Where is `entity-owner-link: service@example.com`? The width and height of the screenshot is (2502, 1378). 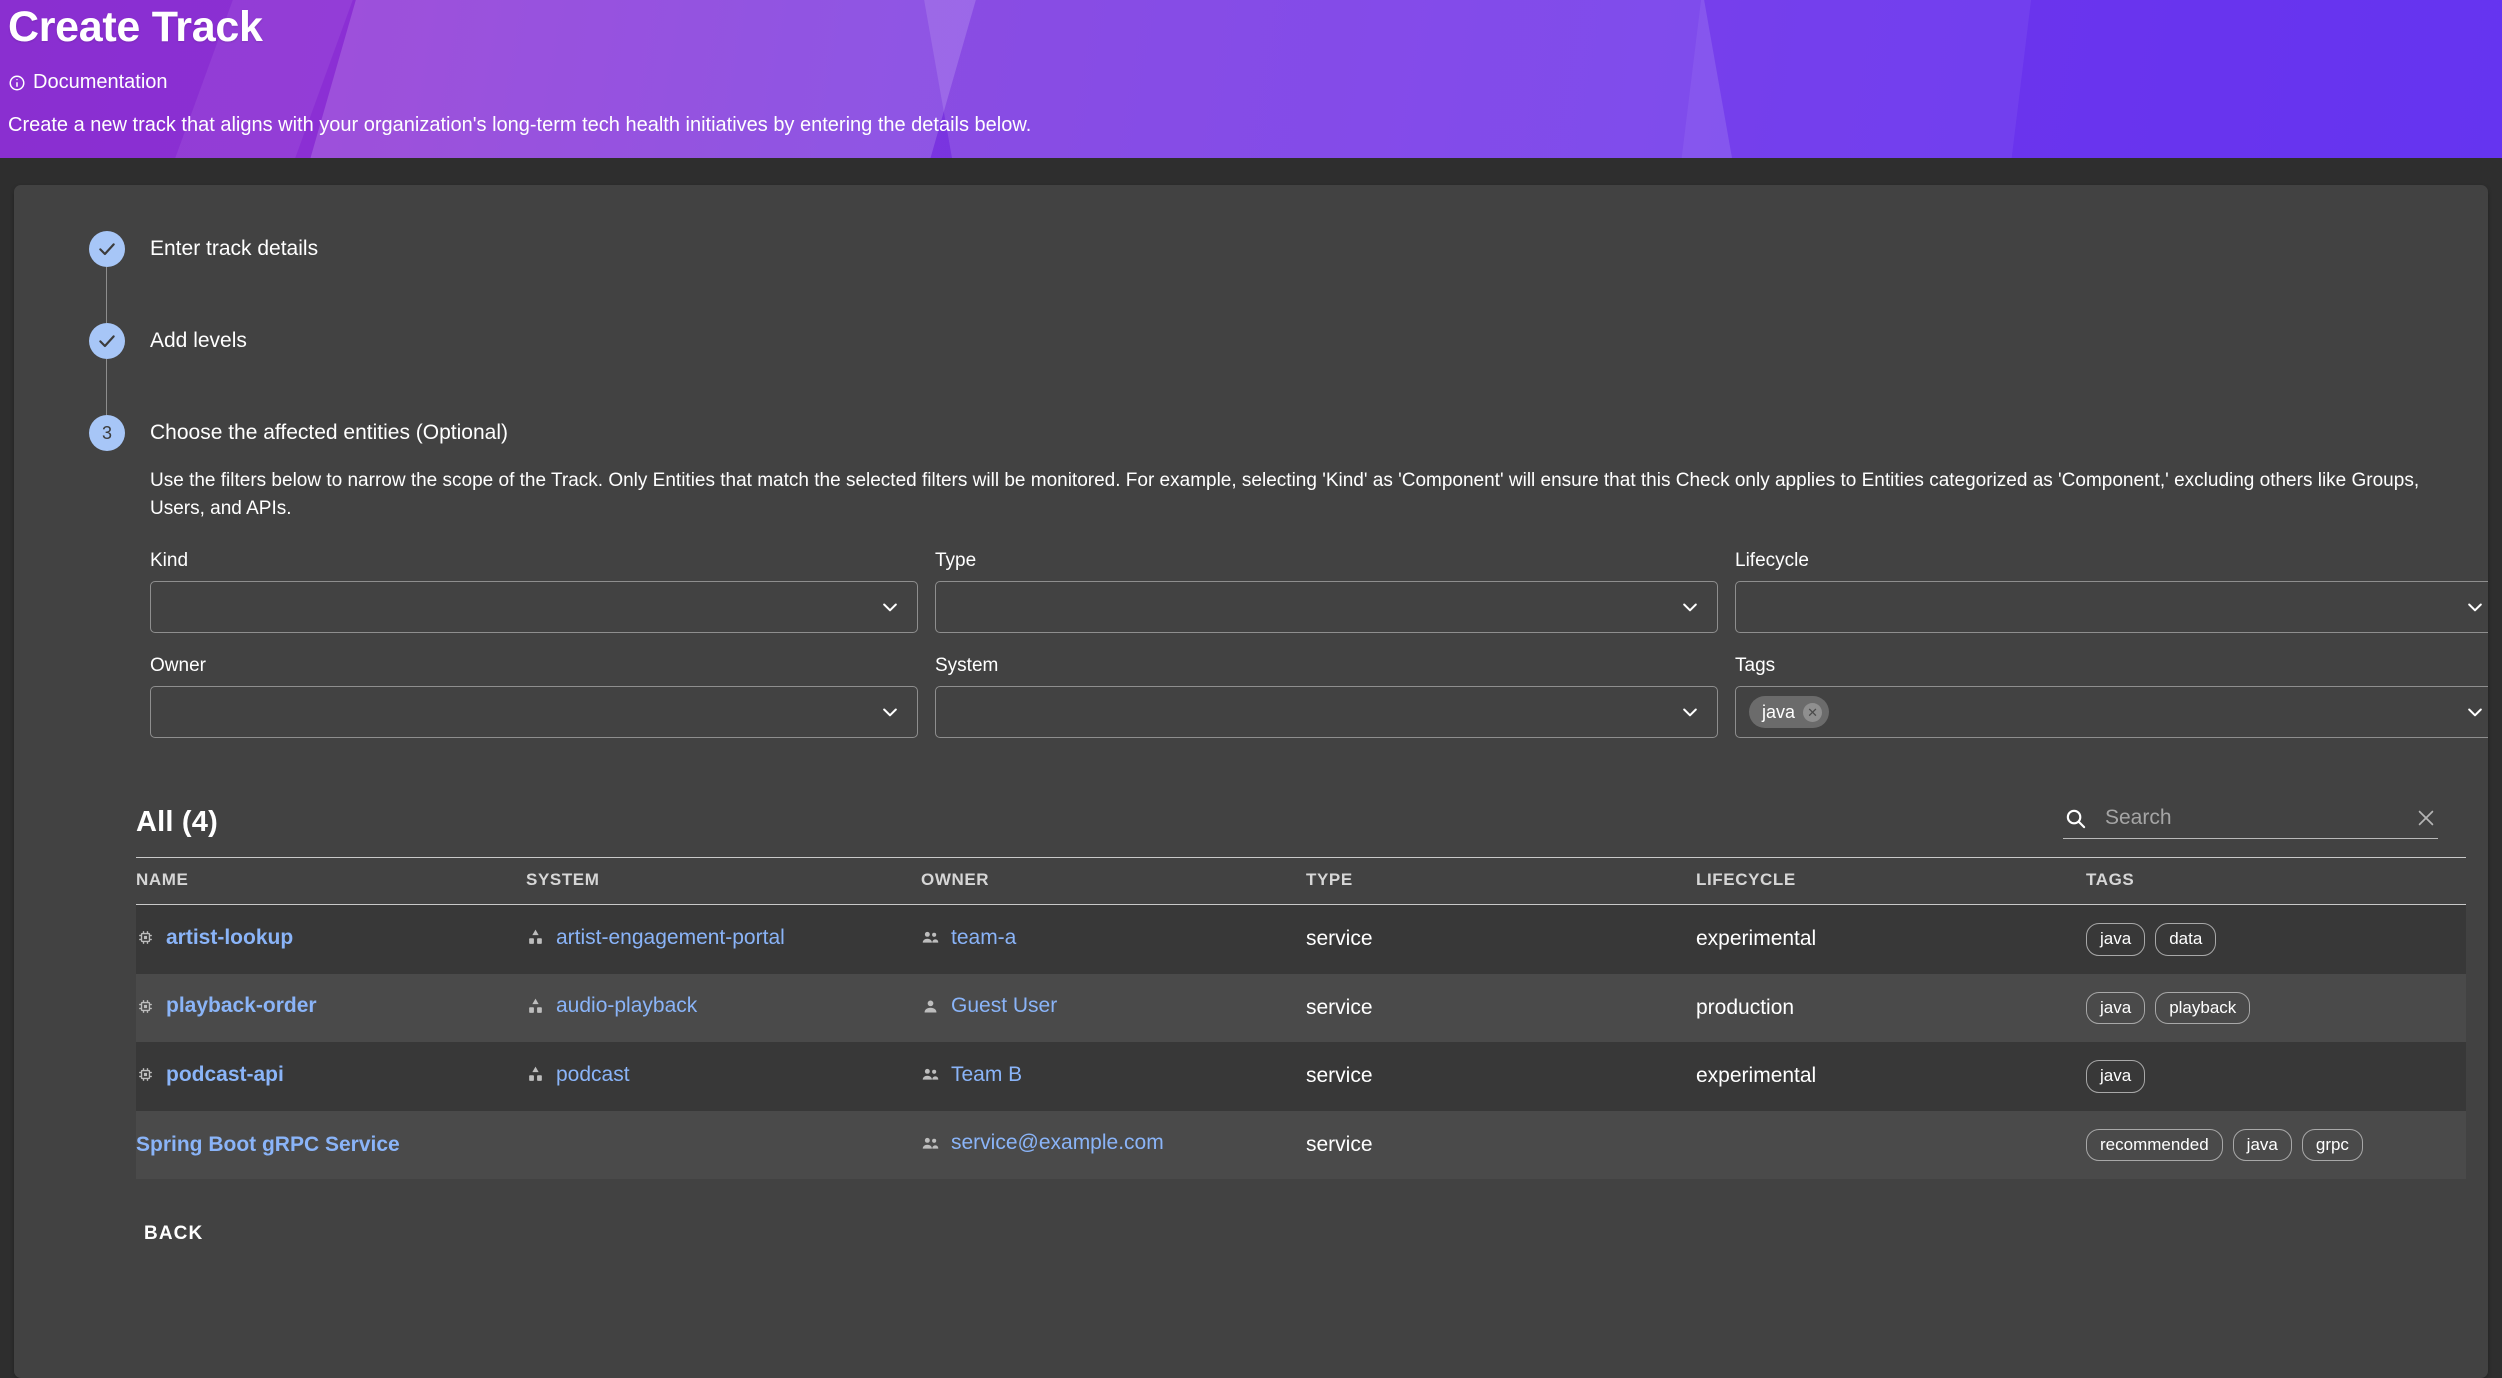
entity-owner-link: service@example.com is located at coordinates (1042, 1143).